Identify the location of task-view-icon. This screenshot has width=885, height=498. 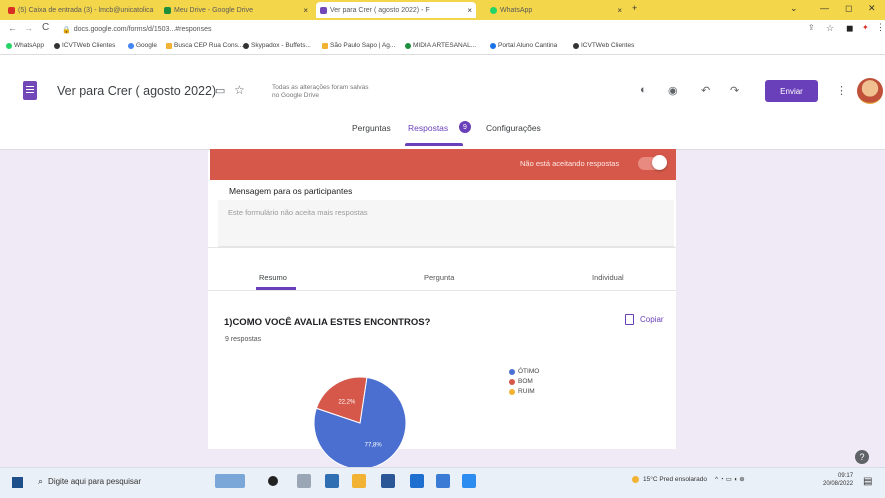
(304, 481).